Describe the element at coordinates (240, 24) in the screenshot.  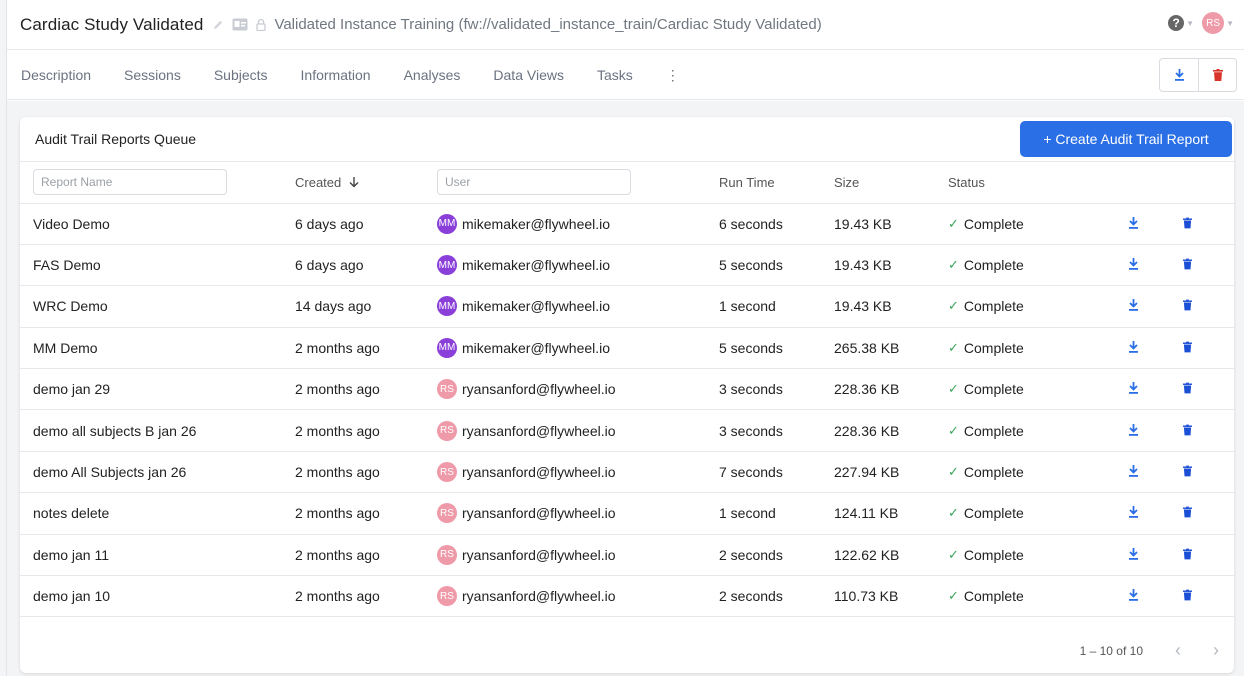
I see `id-card-icon` at that location.